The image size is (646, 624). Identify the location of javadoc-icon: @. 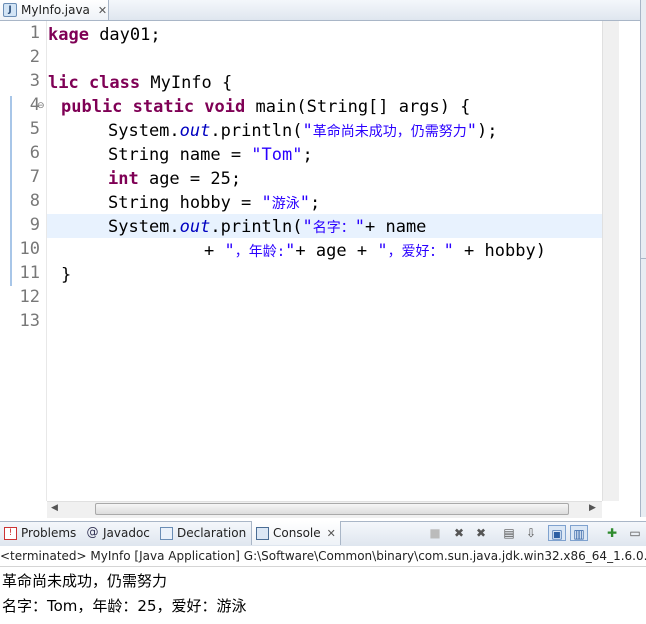
(92, 531).